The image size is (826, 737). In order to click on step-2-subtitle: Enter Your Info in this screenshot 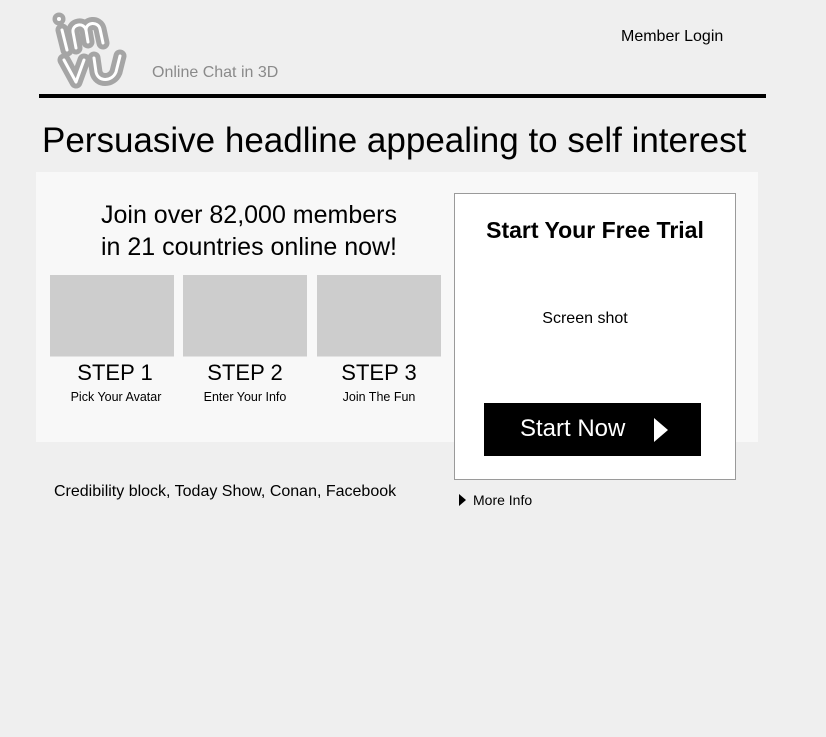, I will do `click(245, 397)`.